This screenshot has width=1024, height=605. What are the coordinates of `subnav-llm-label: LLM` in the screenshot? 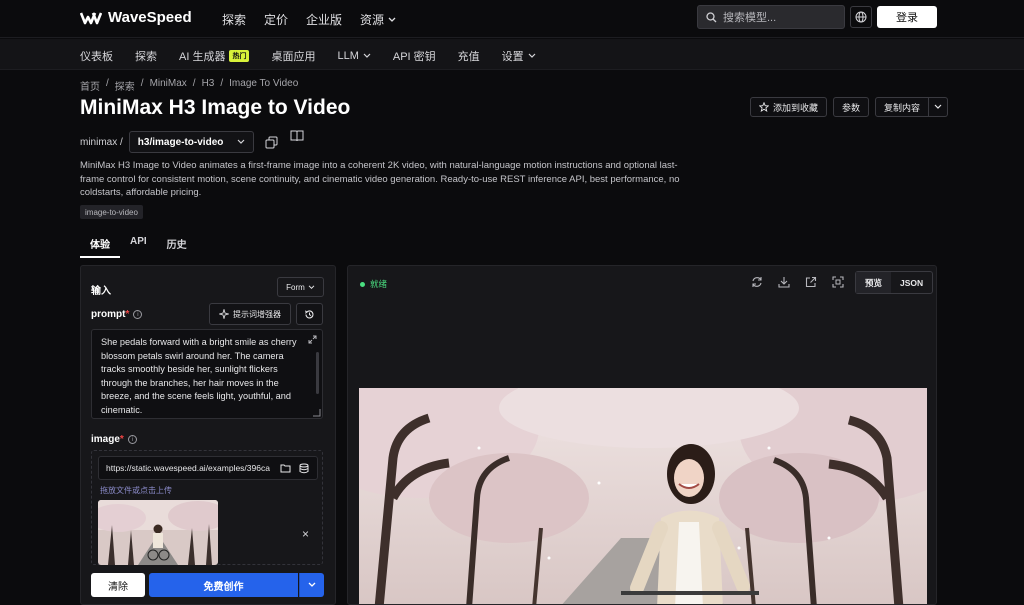 It's located at (348, 56).